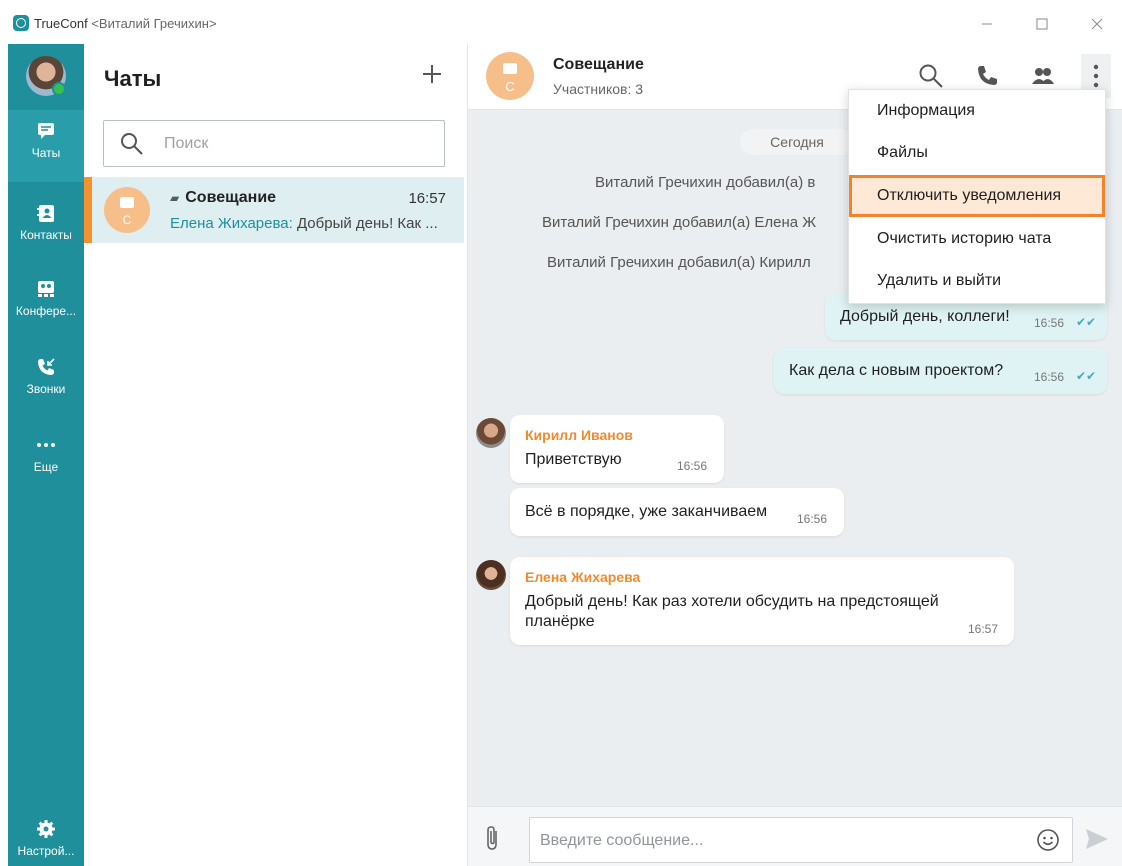  I want to click on call-button, so click(987, 76).